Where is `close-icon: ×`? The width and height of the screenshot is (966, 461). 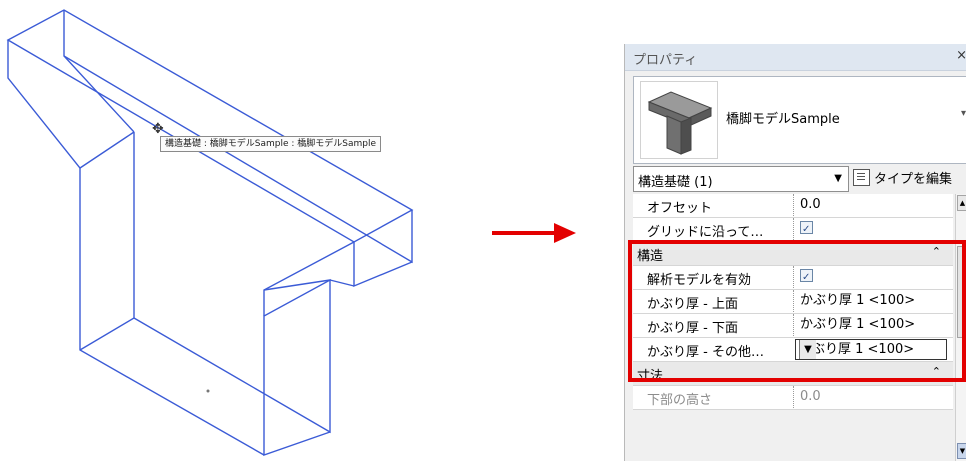 close-icon: × is located at coordinates (961, 55).